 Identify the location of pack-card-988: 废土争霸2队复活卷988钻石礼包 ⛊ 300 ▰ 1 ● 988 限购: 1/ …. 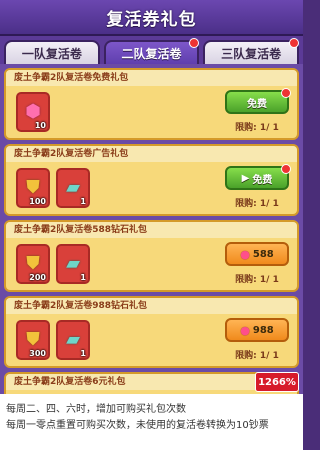
(151, 332).